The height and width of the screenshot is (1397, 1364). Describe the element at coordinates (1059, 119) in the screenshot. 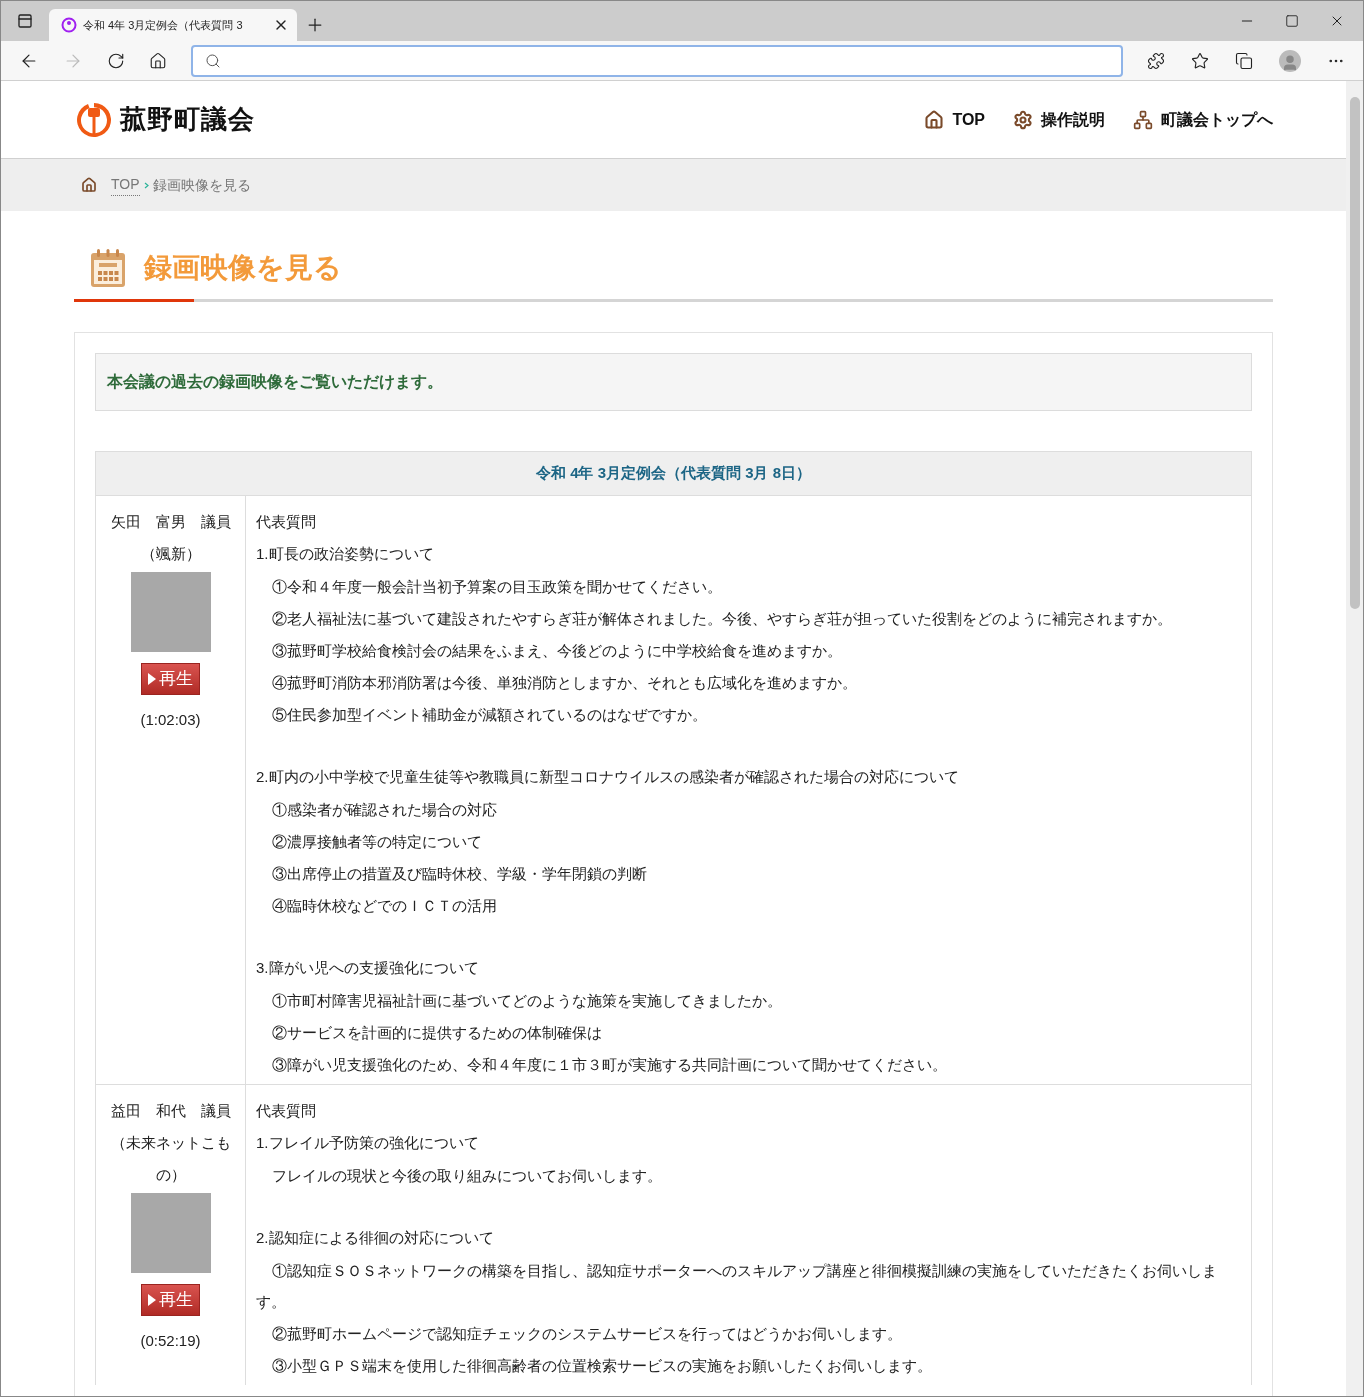

I see `nav-link: 操作説明` at that location.